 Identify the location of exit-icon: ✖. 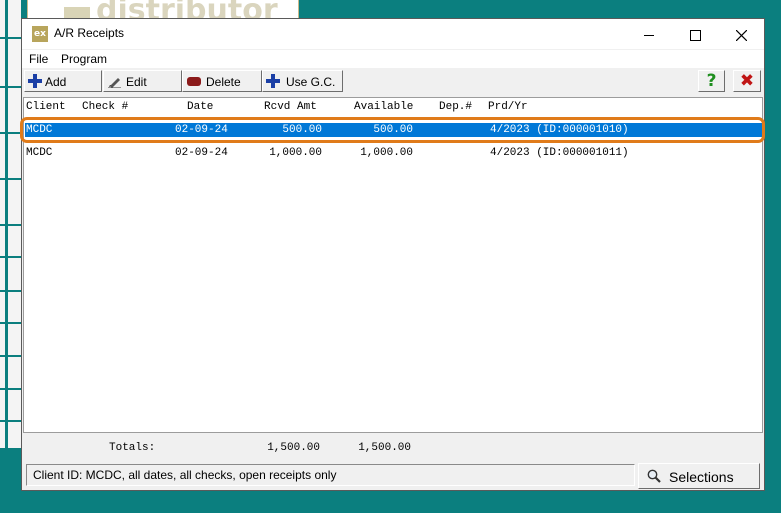
(747, 81).